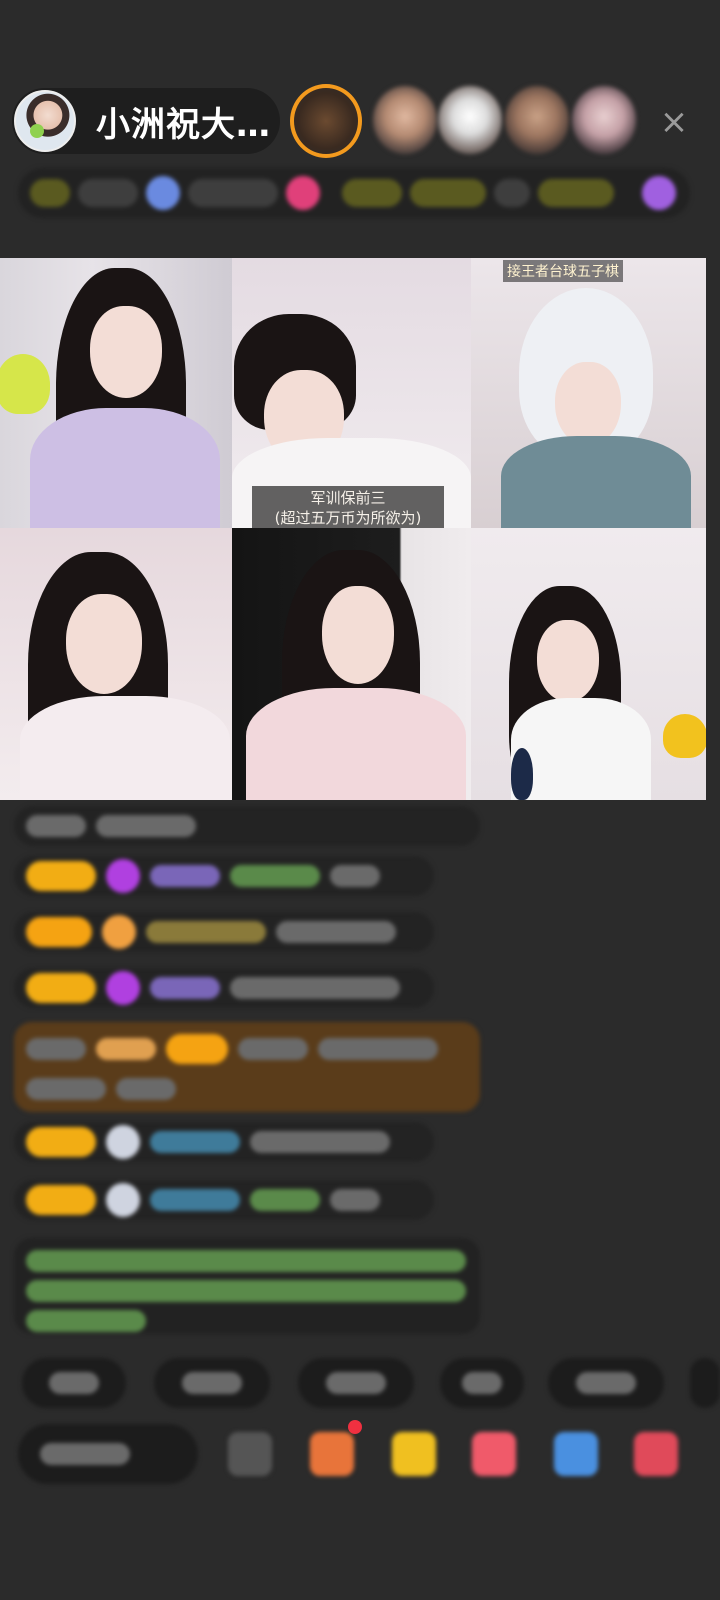 This screenshot has width=720, height=1600. Describe the element at coordinates (355, 1427) in the screenshot. I see `notification-dot` at that location.